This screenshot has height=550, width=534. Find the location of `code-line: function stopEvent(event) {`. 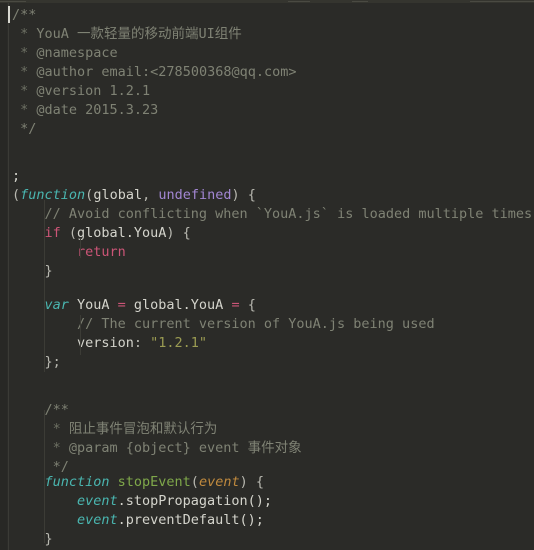

code-line: function stopEvent(event) { is located at coordinates (132, 482).